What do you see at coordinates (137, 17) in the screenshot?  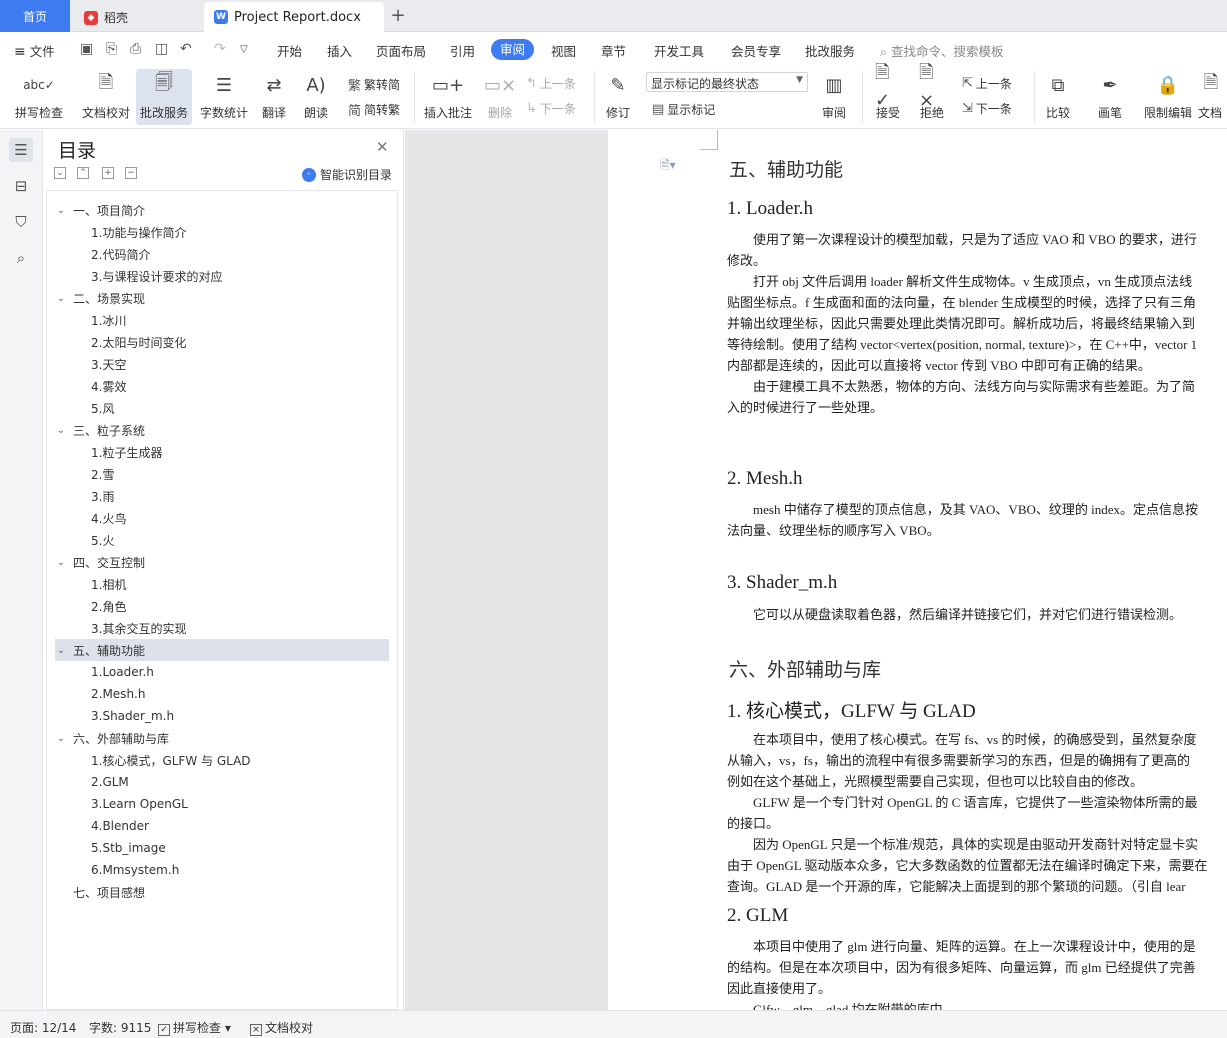 I see `tab-daoke: ◆ 稻壳` at bounding box center [137, 17].